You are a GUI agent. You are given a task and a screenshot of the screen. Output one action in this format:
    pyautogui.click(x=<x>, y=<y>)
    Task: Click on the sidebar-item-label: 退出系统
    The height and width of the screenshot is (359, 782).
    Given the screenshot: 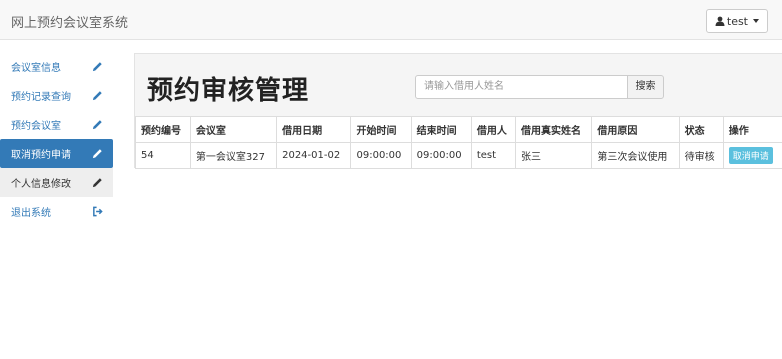 What is the action you would take?
    pyautogui.click(x=31, y=213)
    